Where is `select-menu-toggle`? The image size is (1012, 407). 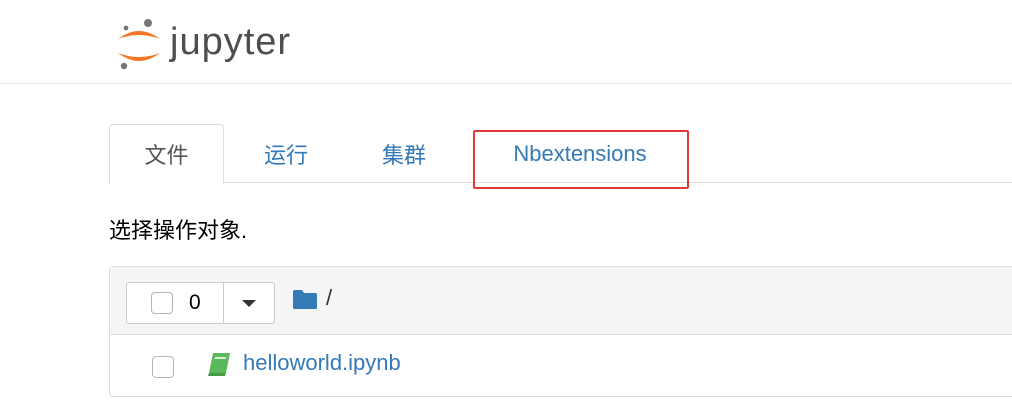 select-menu-toggle is located at coordinates (249, 303).